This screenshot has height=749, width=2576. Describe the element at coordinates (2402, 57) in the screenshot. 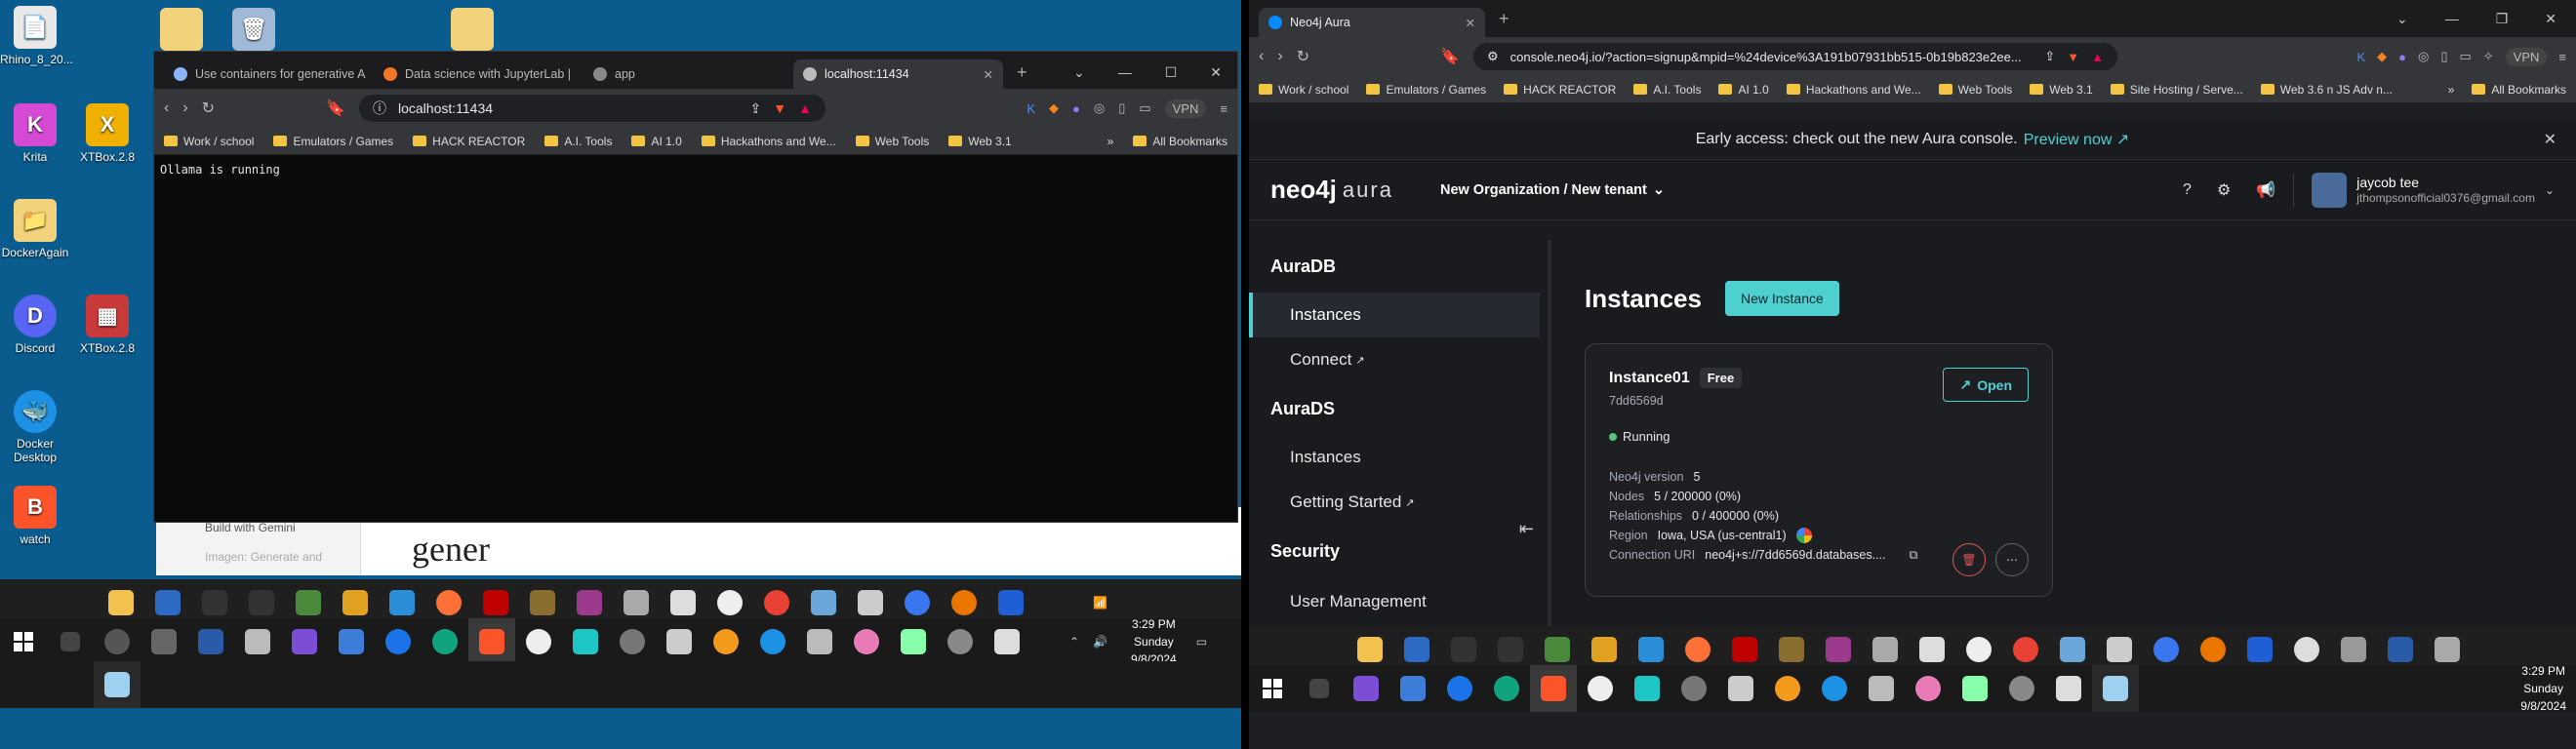

I see `extension-icon: ●` at that location.